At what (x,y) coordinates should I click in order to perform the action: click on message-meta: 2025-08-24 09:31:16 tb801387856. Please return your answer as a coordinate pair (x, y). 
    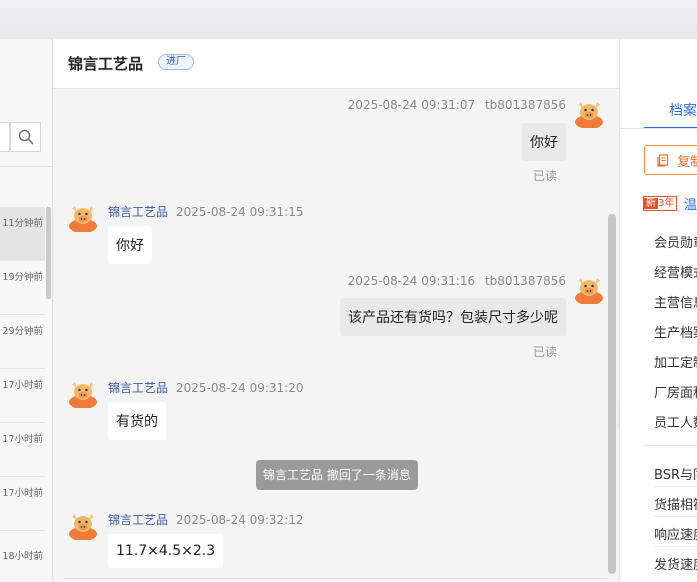
    Looking at the image, I should click on (457, 281).